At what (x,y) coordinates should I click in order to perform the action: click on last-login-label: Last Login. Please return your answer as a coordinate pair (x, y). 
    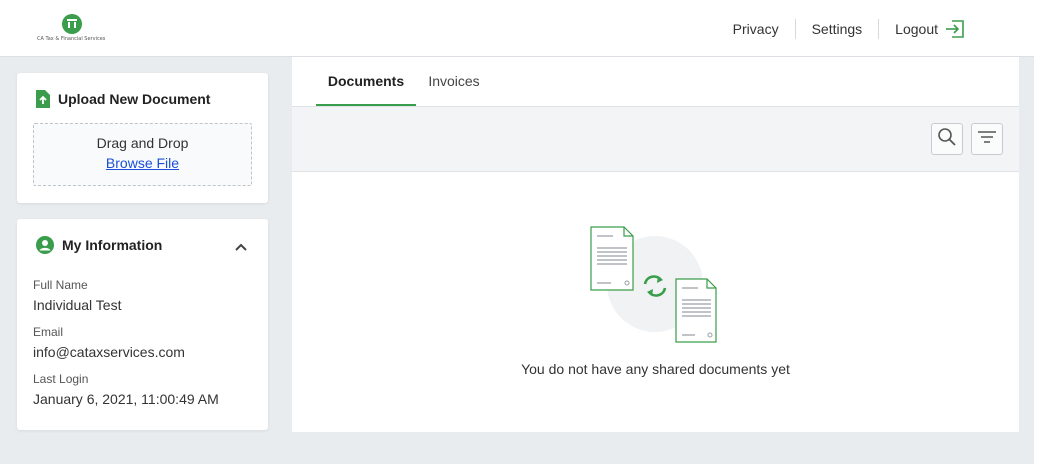
    Looking at the image, I should click on (61, 379).